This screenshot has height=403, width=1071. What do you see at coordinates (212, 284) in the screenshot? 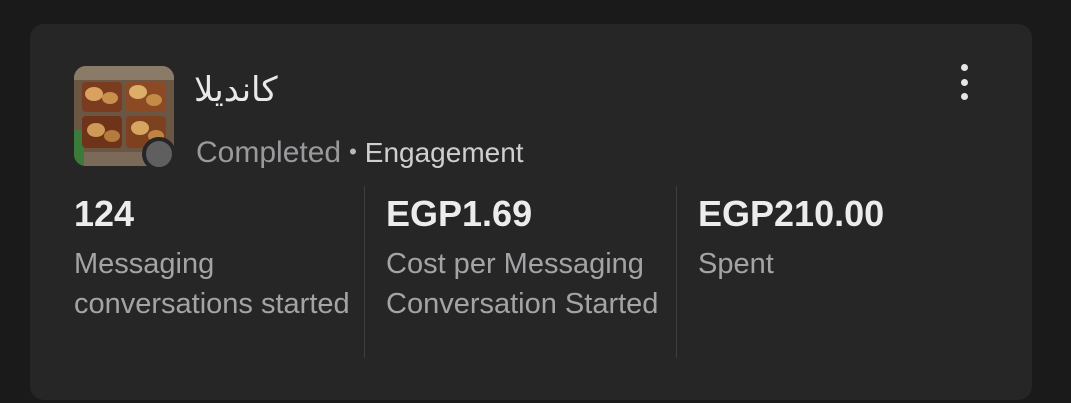
I see `metric-label: Messaging conversations started` at bounding box center [212, 284].